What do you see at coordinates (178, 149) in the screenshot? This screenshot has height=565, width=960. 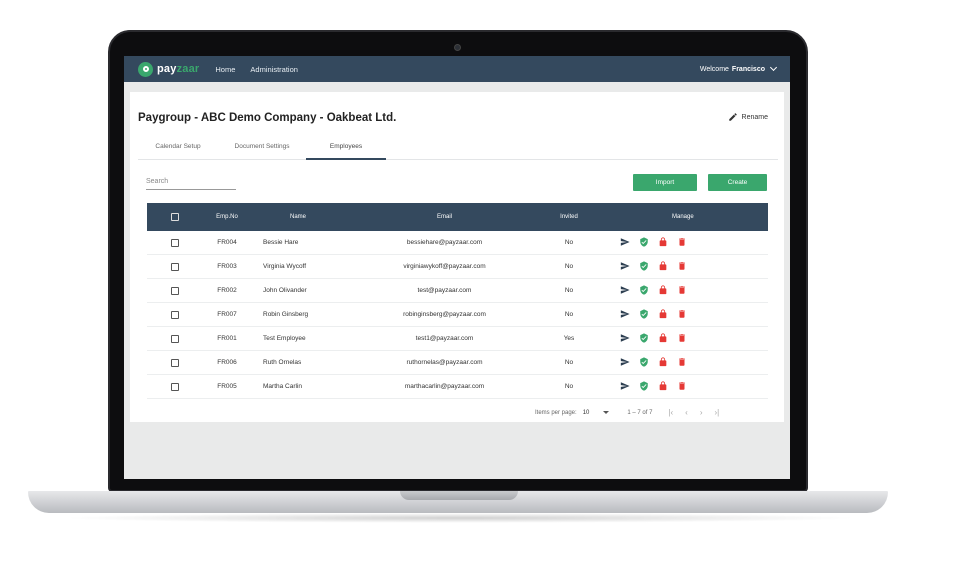 I see `tab-calendar-setup: Calendar Setup` at bounding box center [178, 149].